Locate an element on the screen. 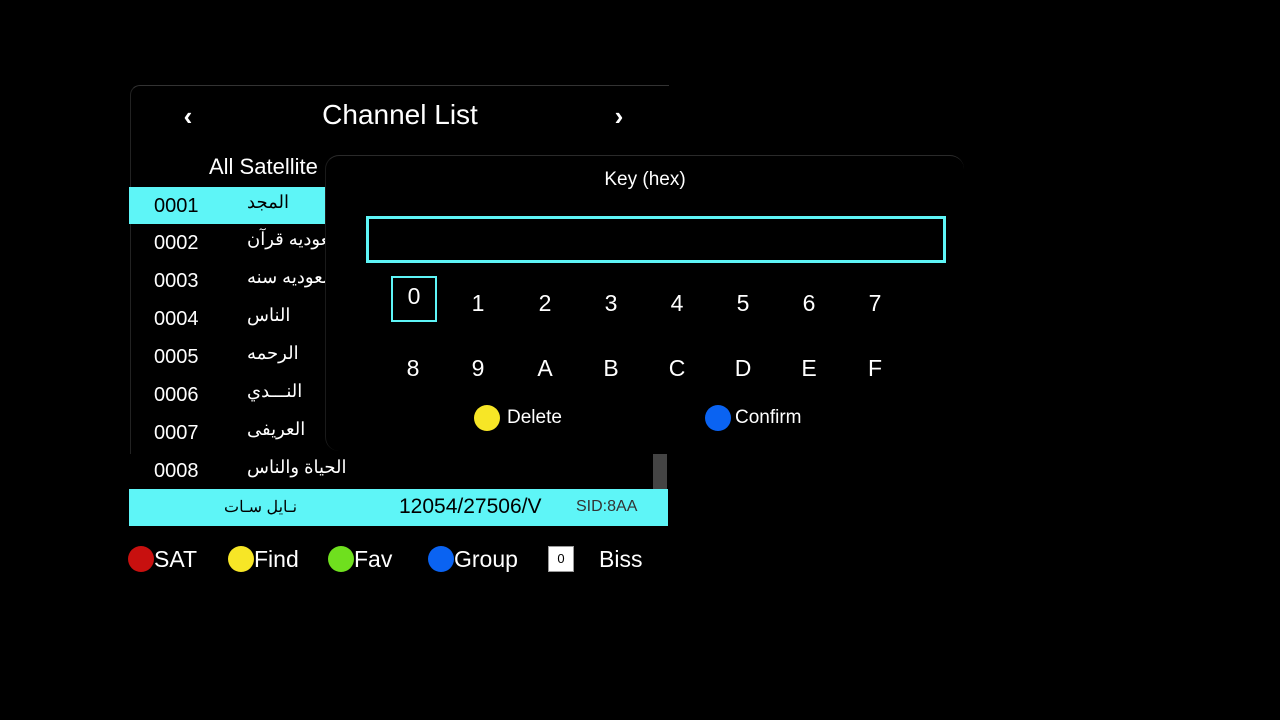  channel-name: الحياة والناس is located at coordinates (297, 467).